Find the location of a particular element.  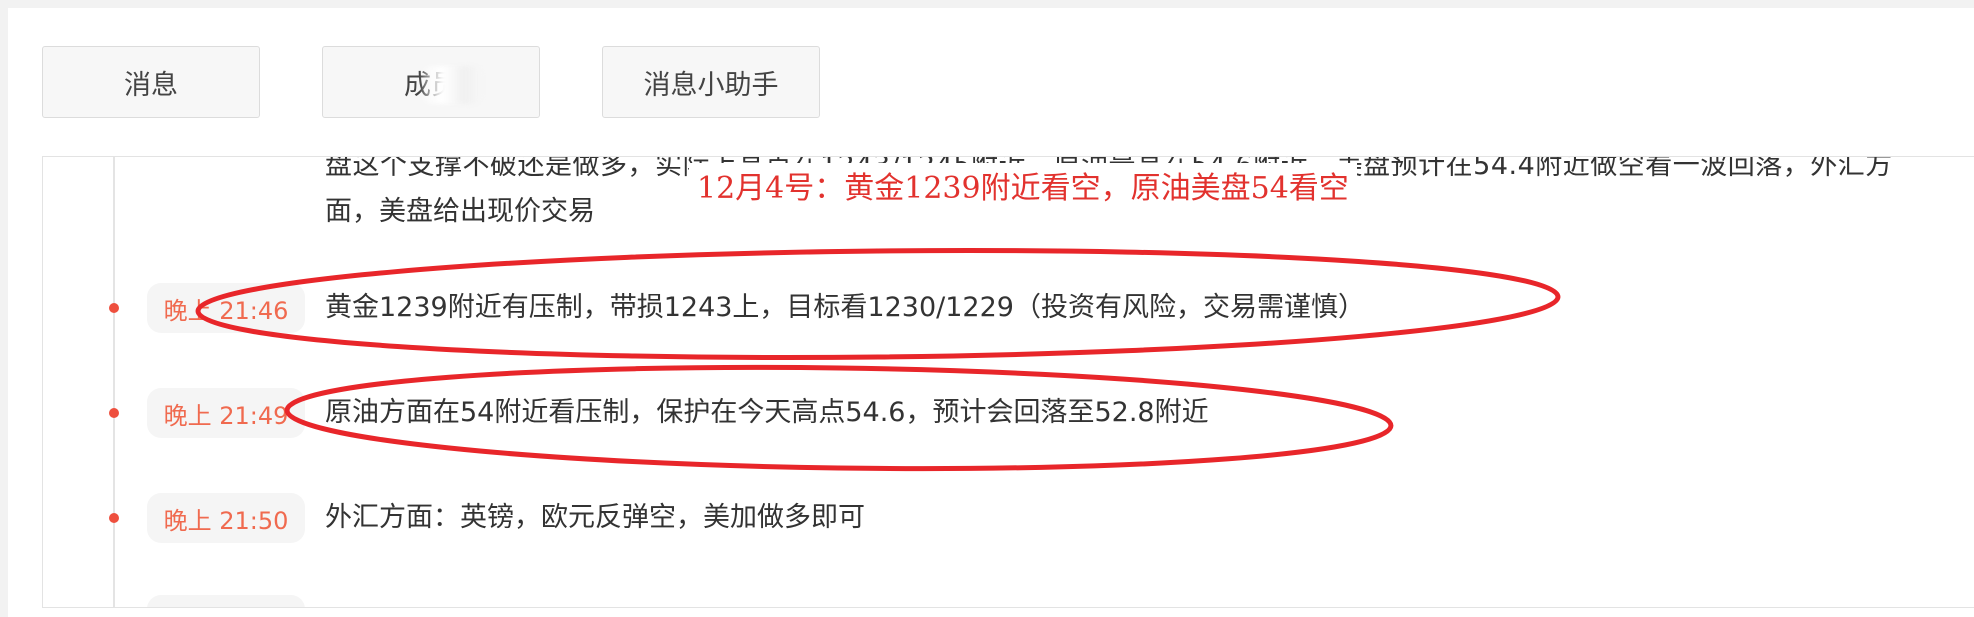

tab-messages: 消息 is located at coordinates (151, 82).